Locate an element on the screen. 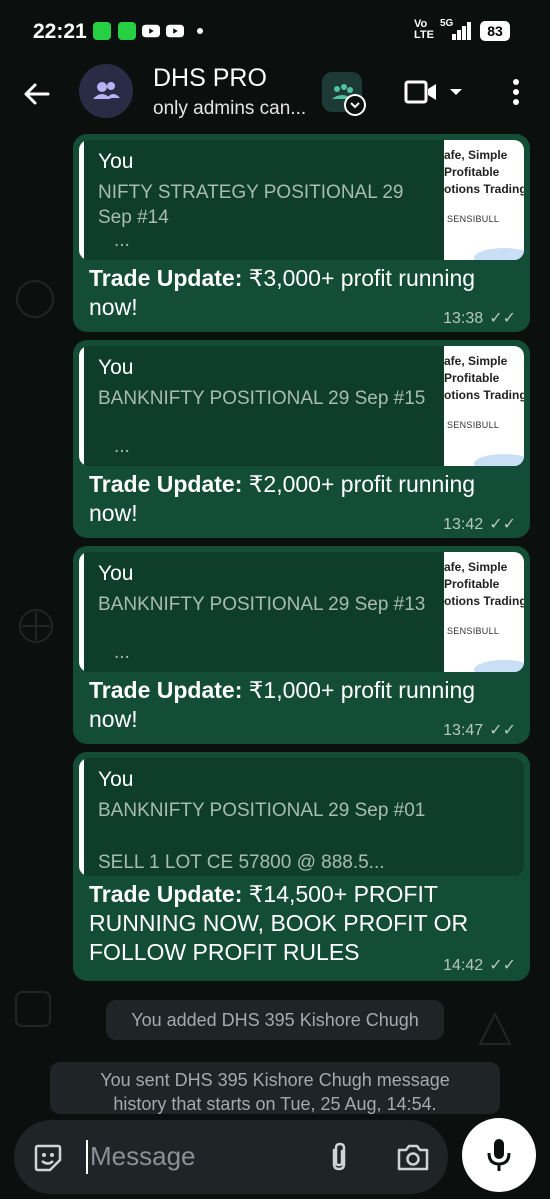 This screenshot has height=1199, width=550. group-avatar is located at coordinates (106, 91).